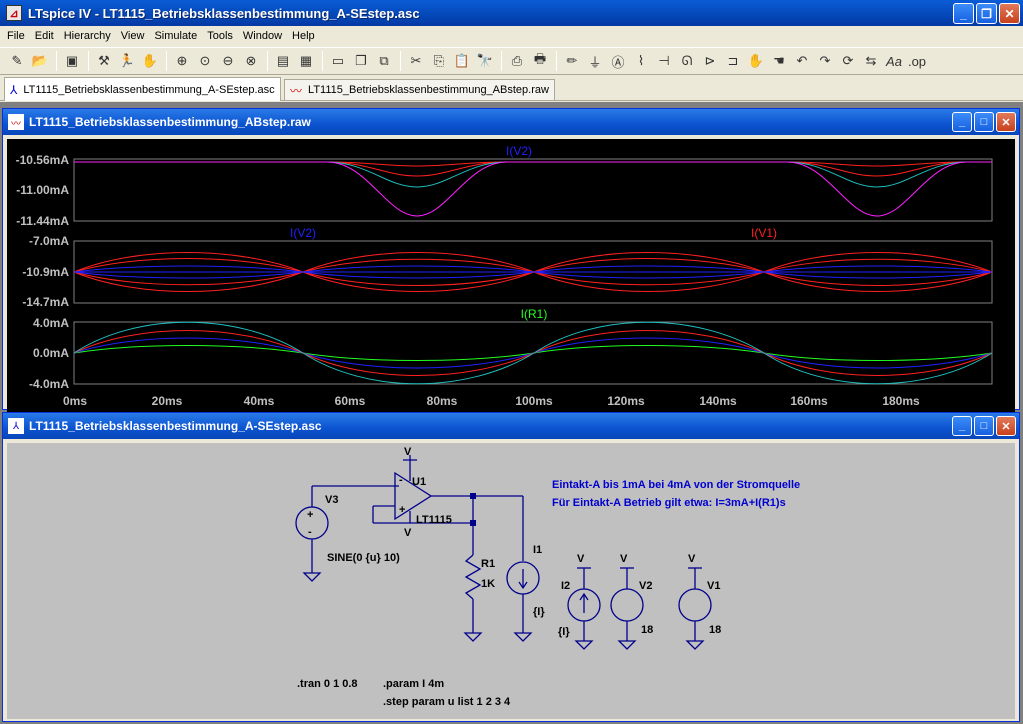 The height and width of the screenshot is (724, 1023). Describe the element at coordinates (182, 61) in the screenshot. I see `zoom-in-icon: ⊕` at that location.